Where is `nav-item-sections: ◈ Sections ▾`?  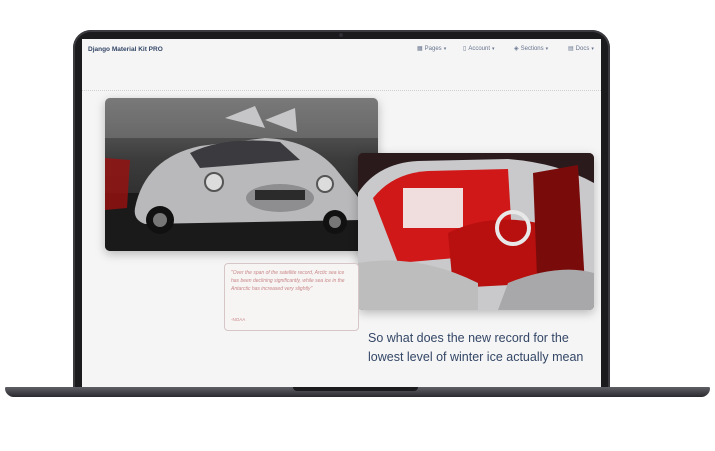
nav-item-sections: ◈ Sections ▾ is located at coordinates (531, 49).